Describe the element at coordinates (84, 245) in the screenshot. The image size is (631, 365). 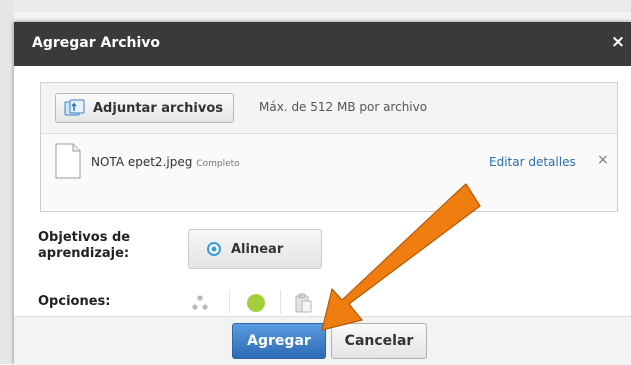
I see `learning-objectives-label: Objetivos de aprendizaje:` at that location.